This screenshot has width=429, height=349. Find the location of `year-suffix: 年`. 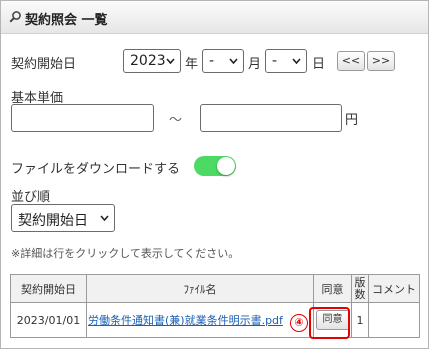

year-suffix: 年 is located at coordinates (192, 64).